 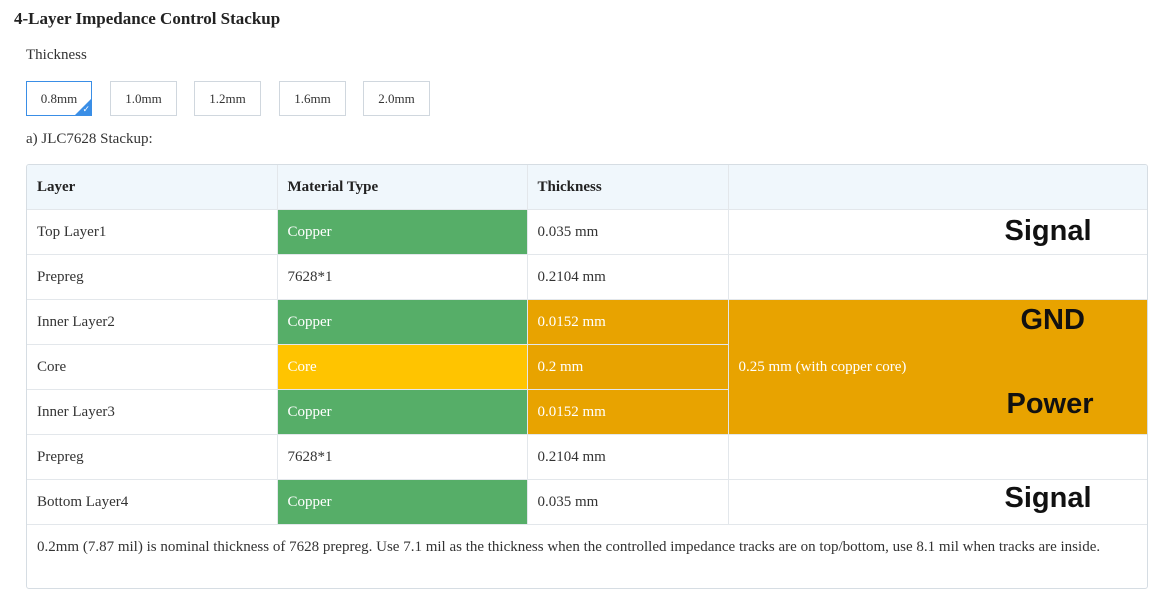 I want to click on role-label-signal-bottom: Signal, so click(x=1048, y=498).